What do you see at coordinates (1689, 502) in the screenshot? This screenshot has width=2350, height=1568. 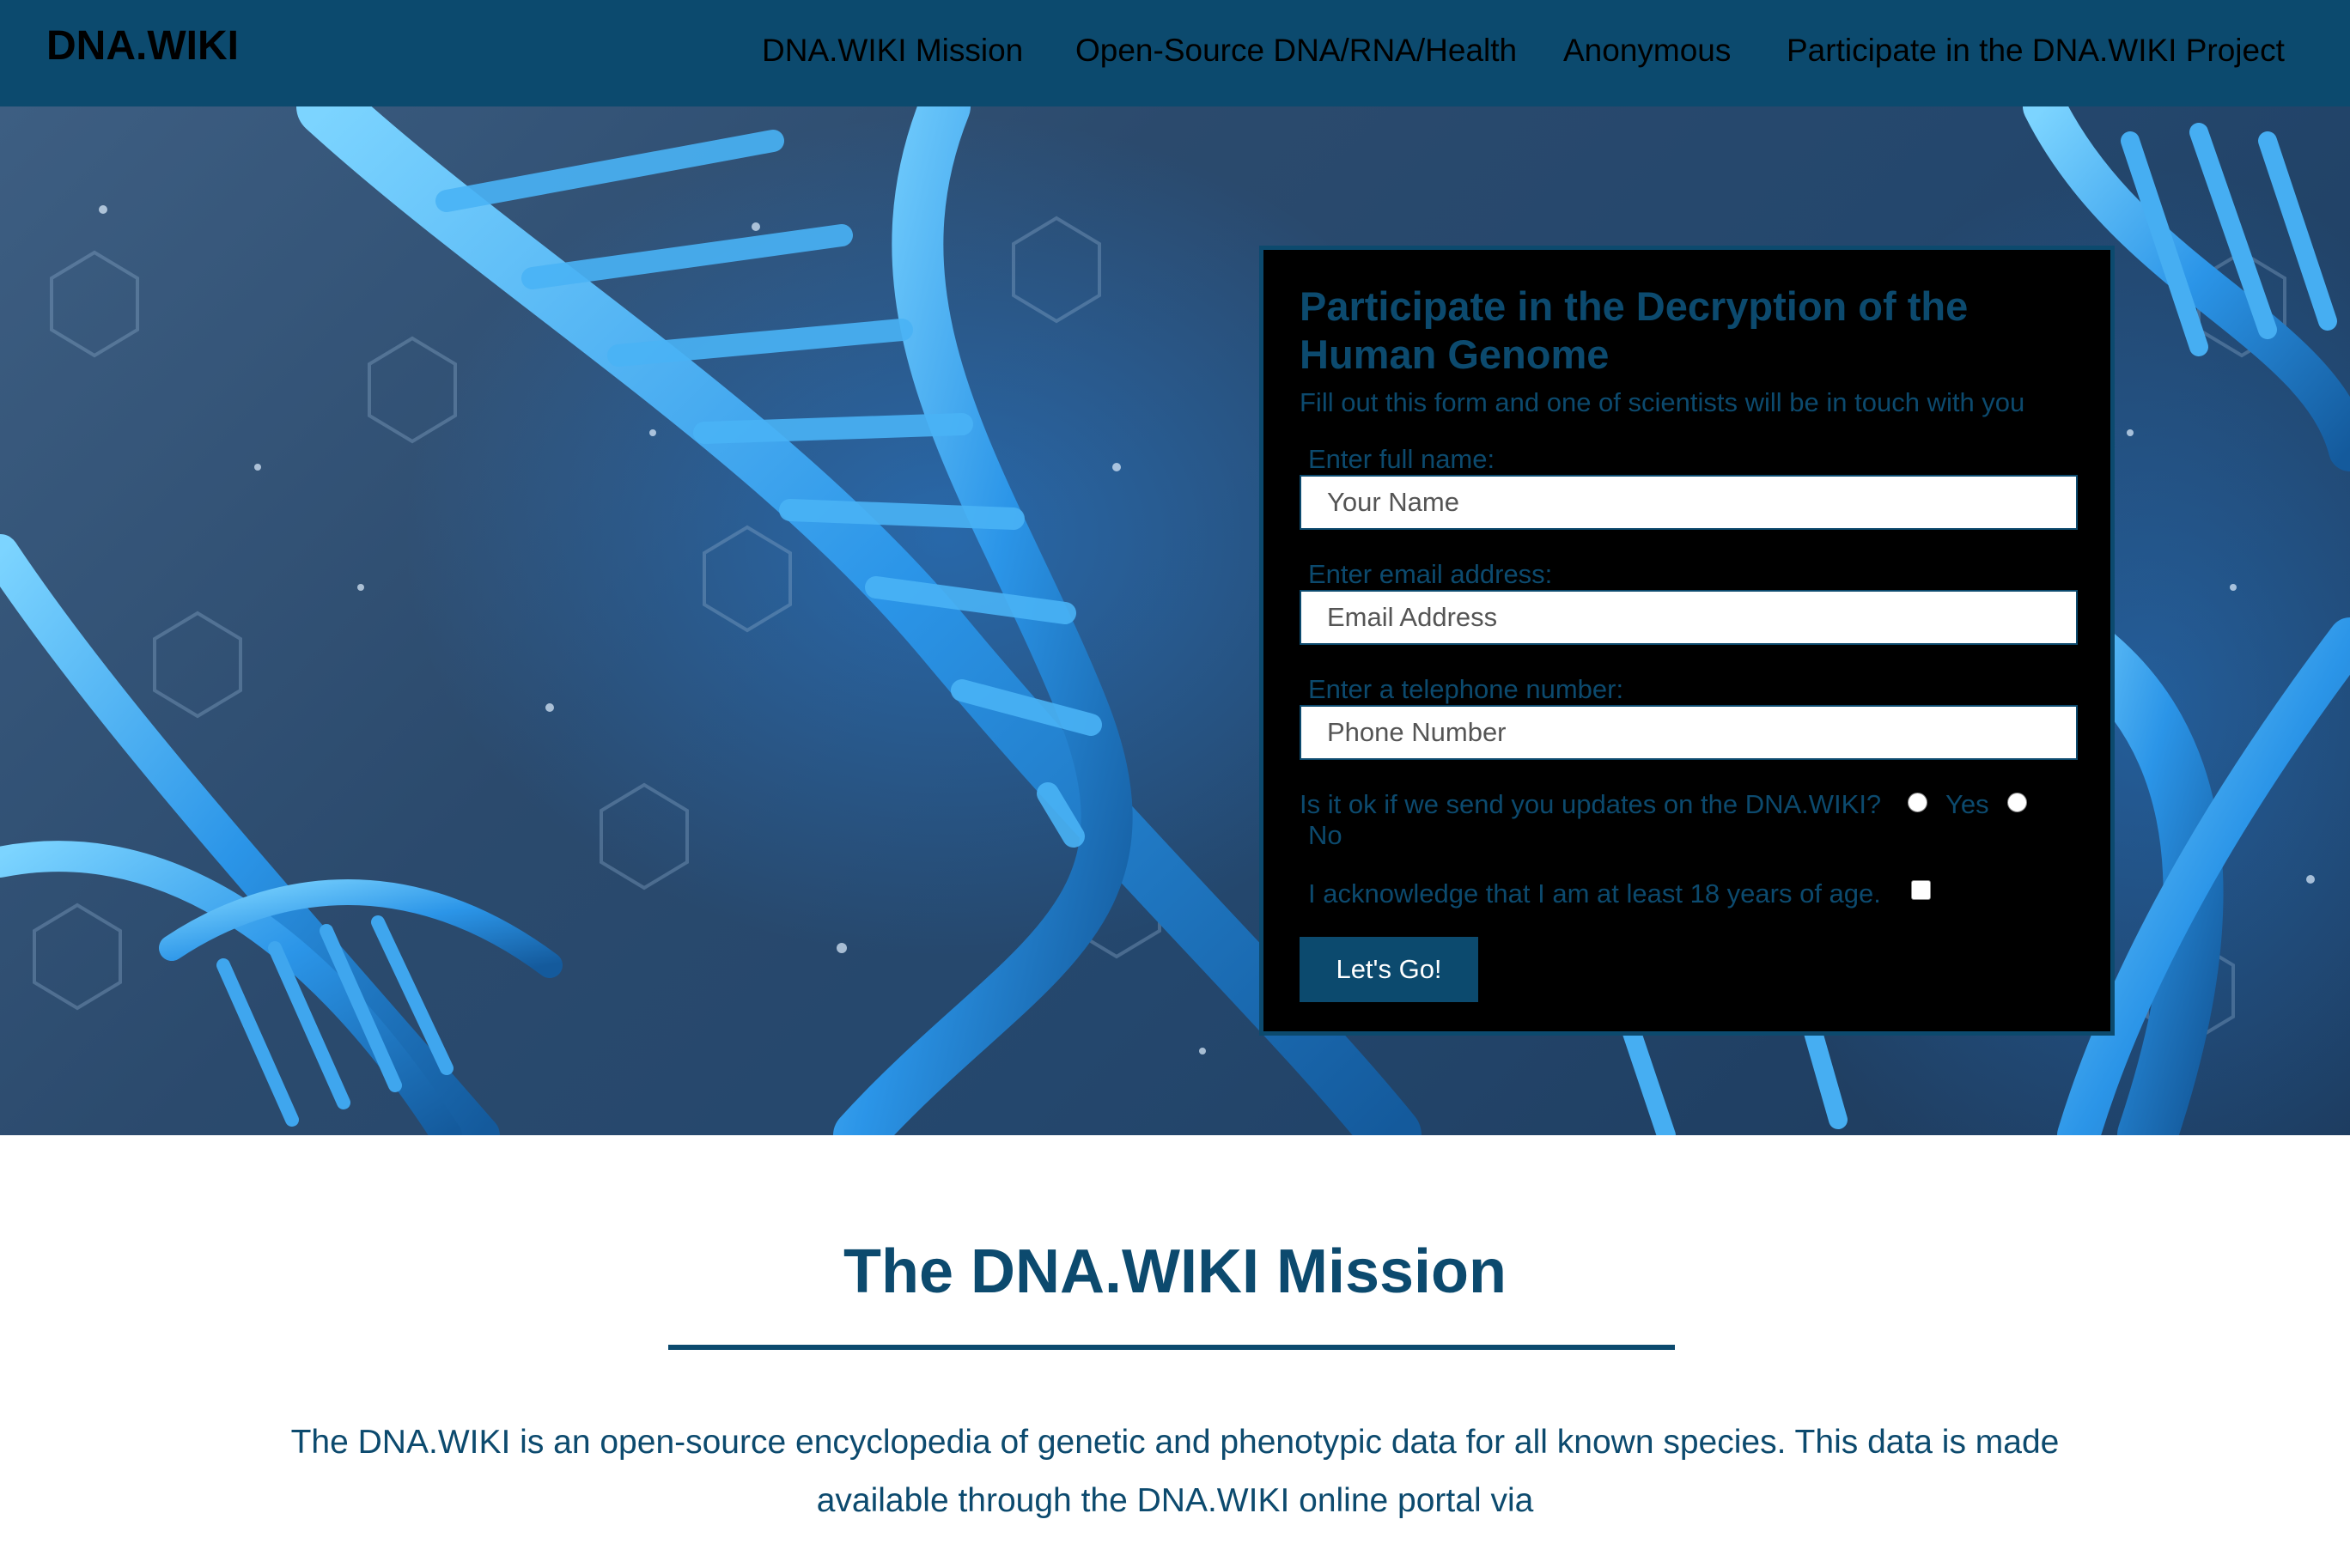 I see `full-name-input` at bounding box center [1689, 502].